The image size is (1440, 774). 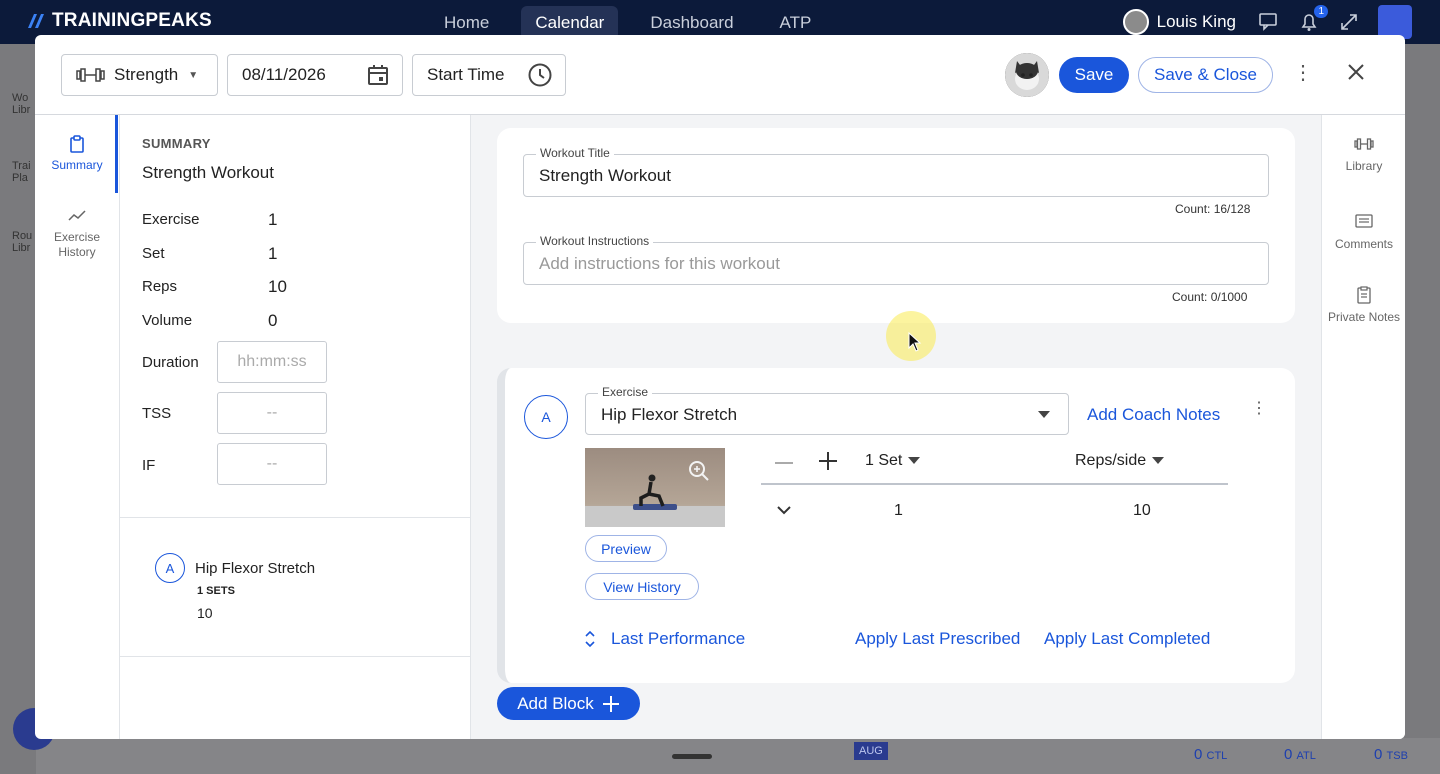 I want to click on rail-tab-comments: Comments, so click(x=1363, y=232).